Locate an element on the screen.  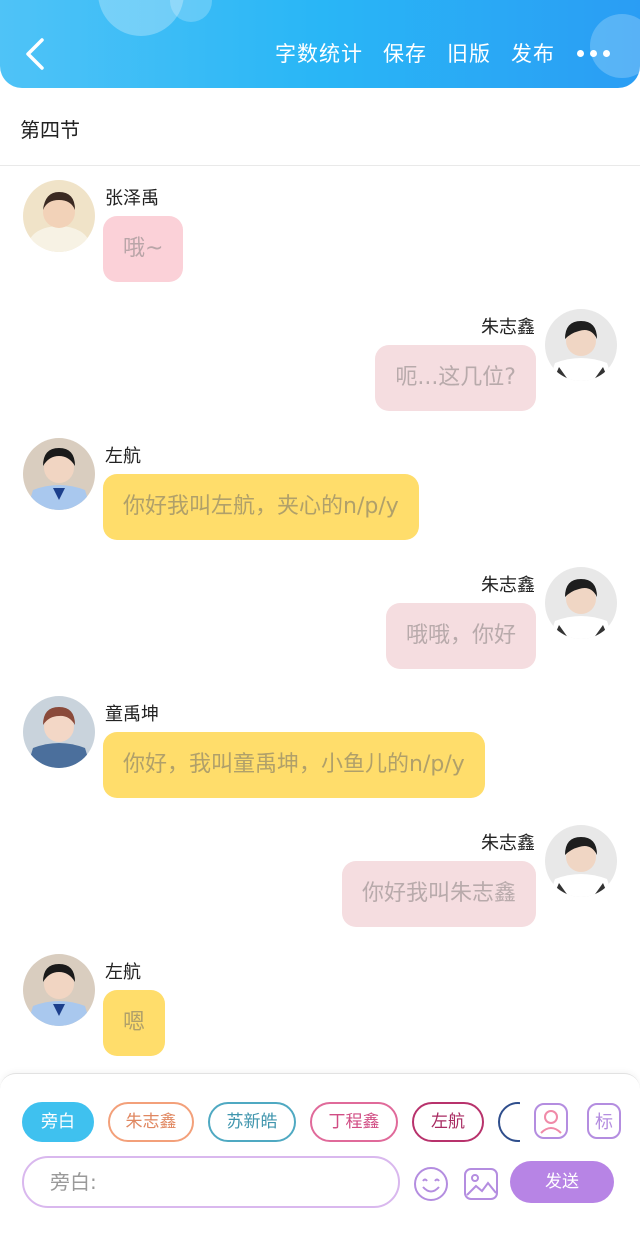
header-actions: 字数统计 保存 旧版 发布 is located at coordinates (432, 53).